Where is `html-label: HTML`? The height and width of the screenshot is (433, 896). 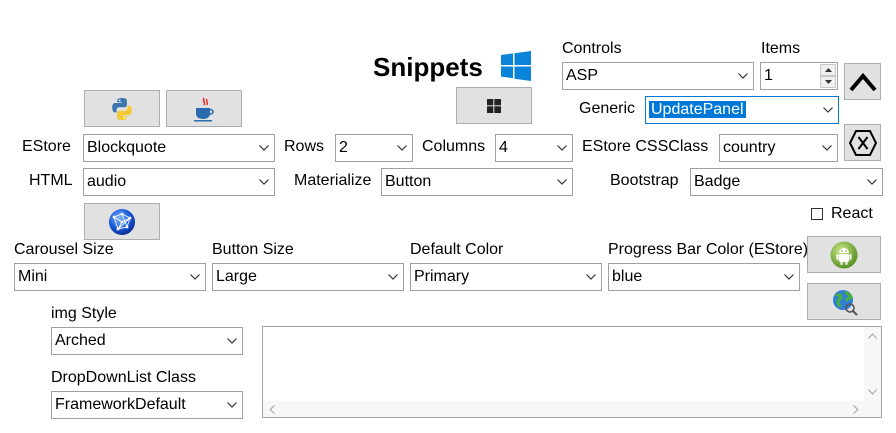 html-label: HTML is located at coordinates (51, 180).